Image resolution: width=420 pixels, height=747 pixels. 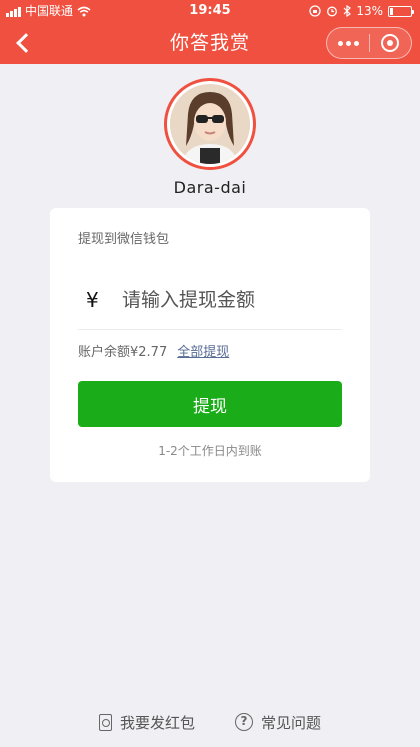 What do you see at coordinates (347, 11) in the screenshot?
I see `bluetooth-icon` at bounding box center [347, 11].